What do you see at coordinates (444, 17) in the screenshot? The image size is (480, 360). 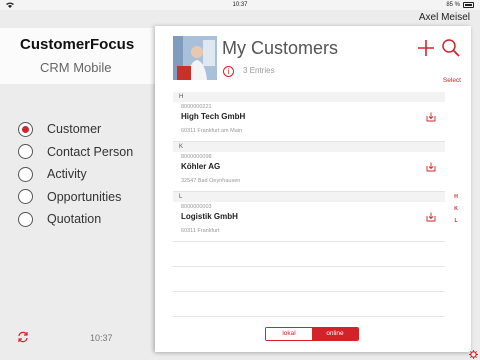 I see `user-name: Axel Meisel` at bounding box center [444, 17].